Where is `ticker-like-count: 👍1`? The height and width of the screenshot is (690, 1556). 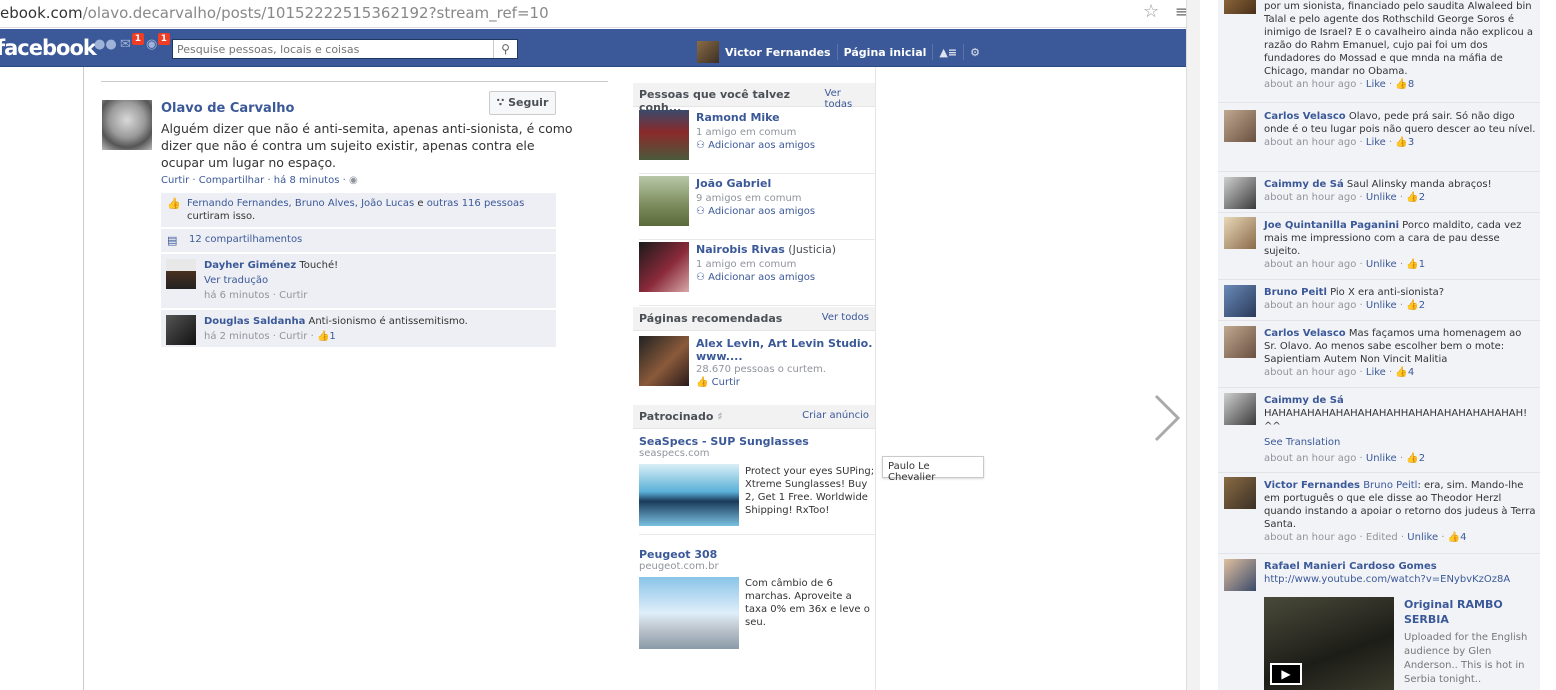
ticker-like-count: 👍1 is located at coordinates (1415, 264).